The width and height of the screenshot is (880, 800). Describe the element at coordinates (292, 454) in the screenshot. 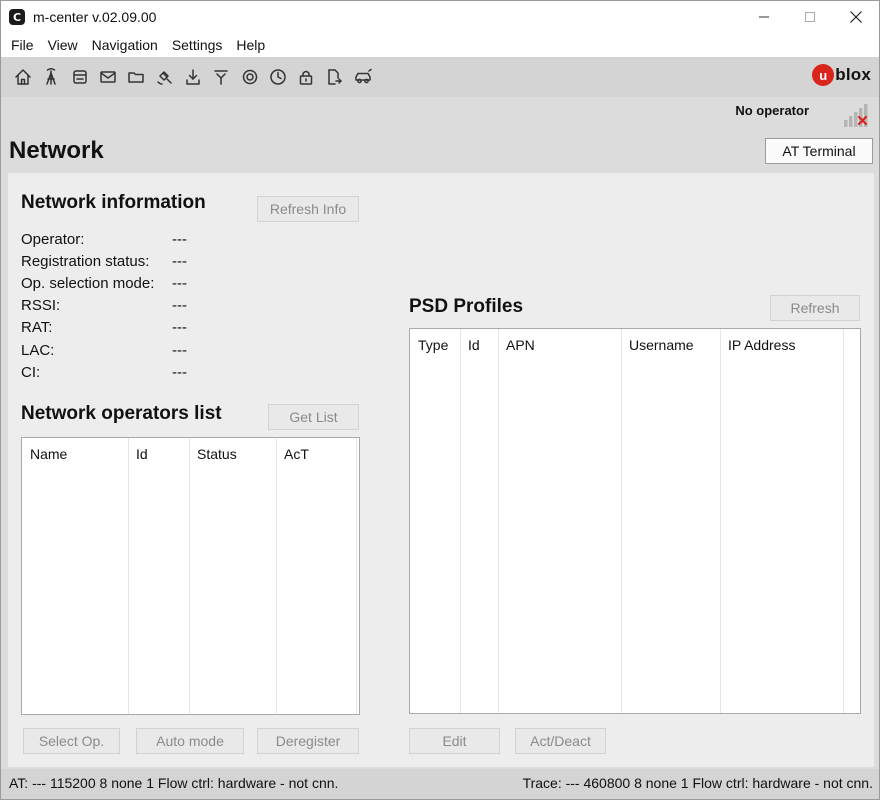

I see `column-header-act: AcT` at that location.